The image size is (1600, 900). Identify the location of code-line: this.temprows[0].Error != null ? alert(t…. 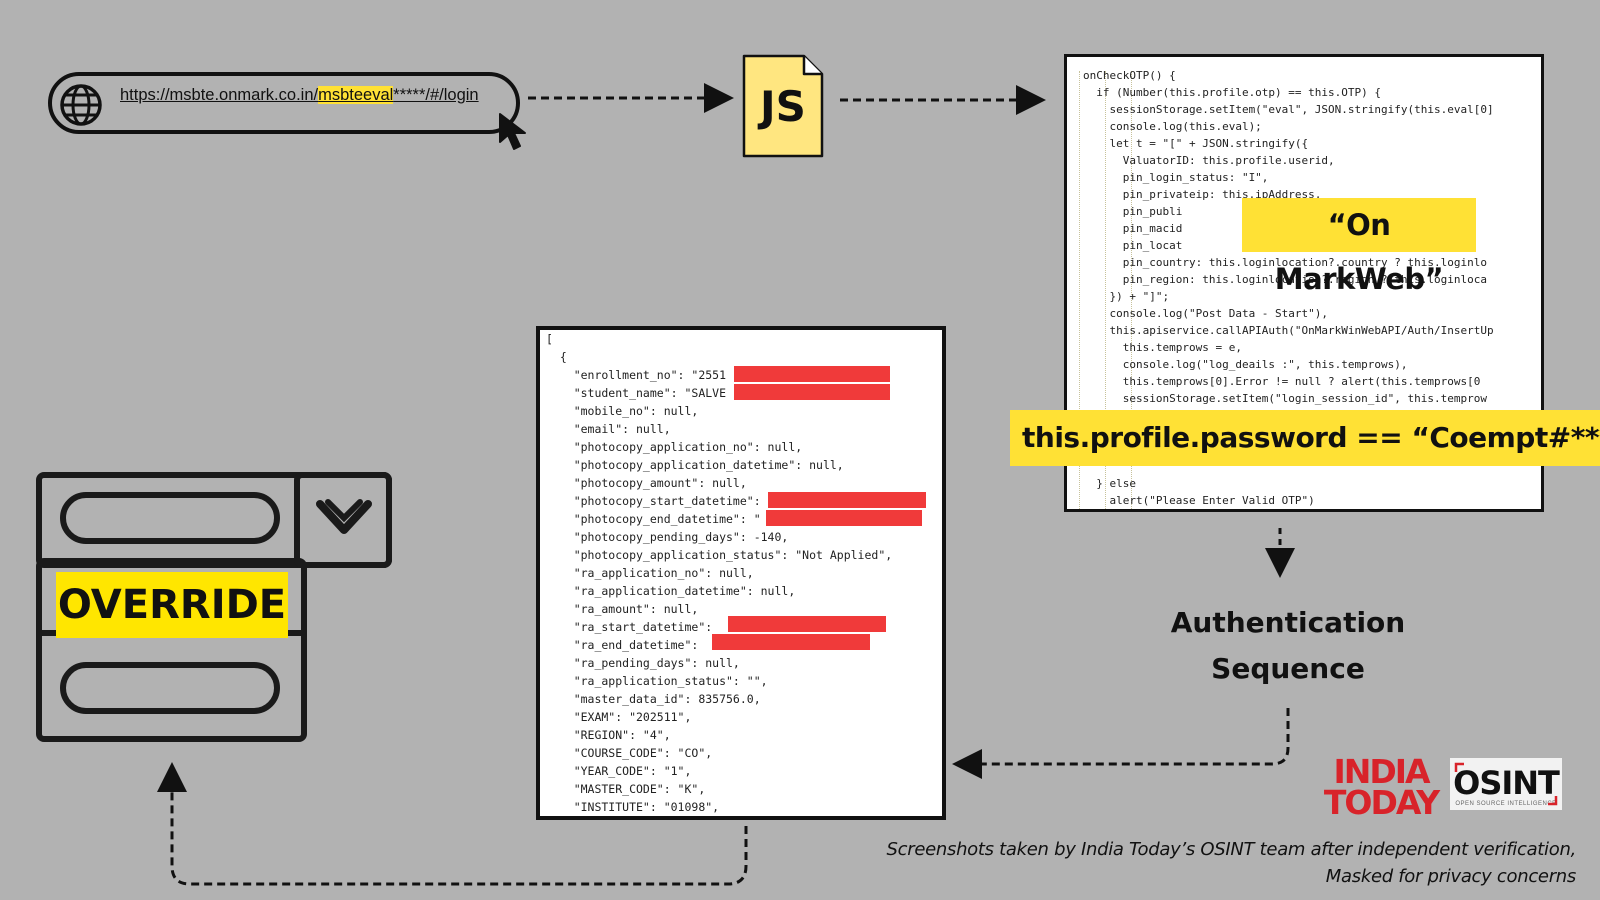
(1282, 381).